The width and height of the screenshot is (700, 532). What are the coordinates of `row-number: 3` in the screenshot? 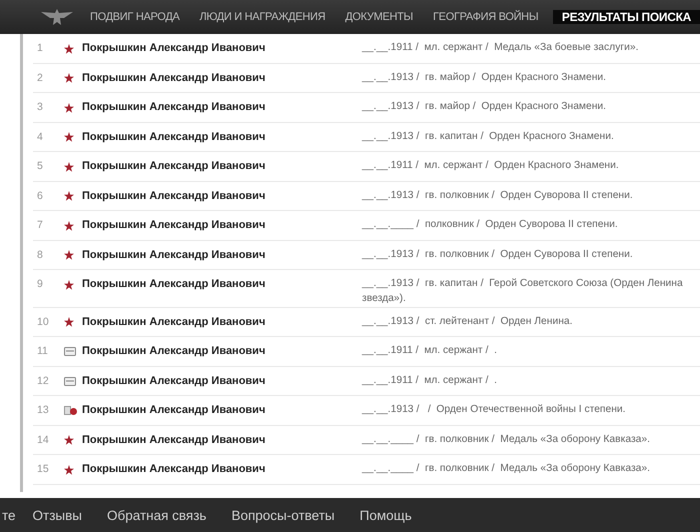 It's located at (40, 107).